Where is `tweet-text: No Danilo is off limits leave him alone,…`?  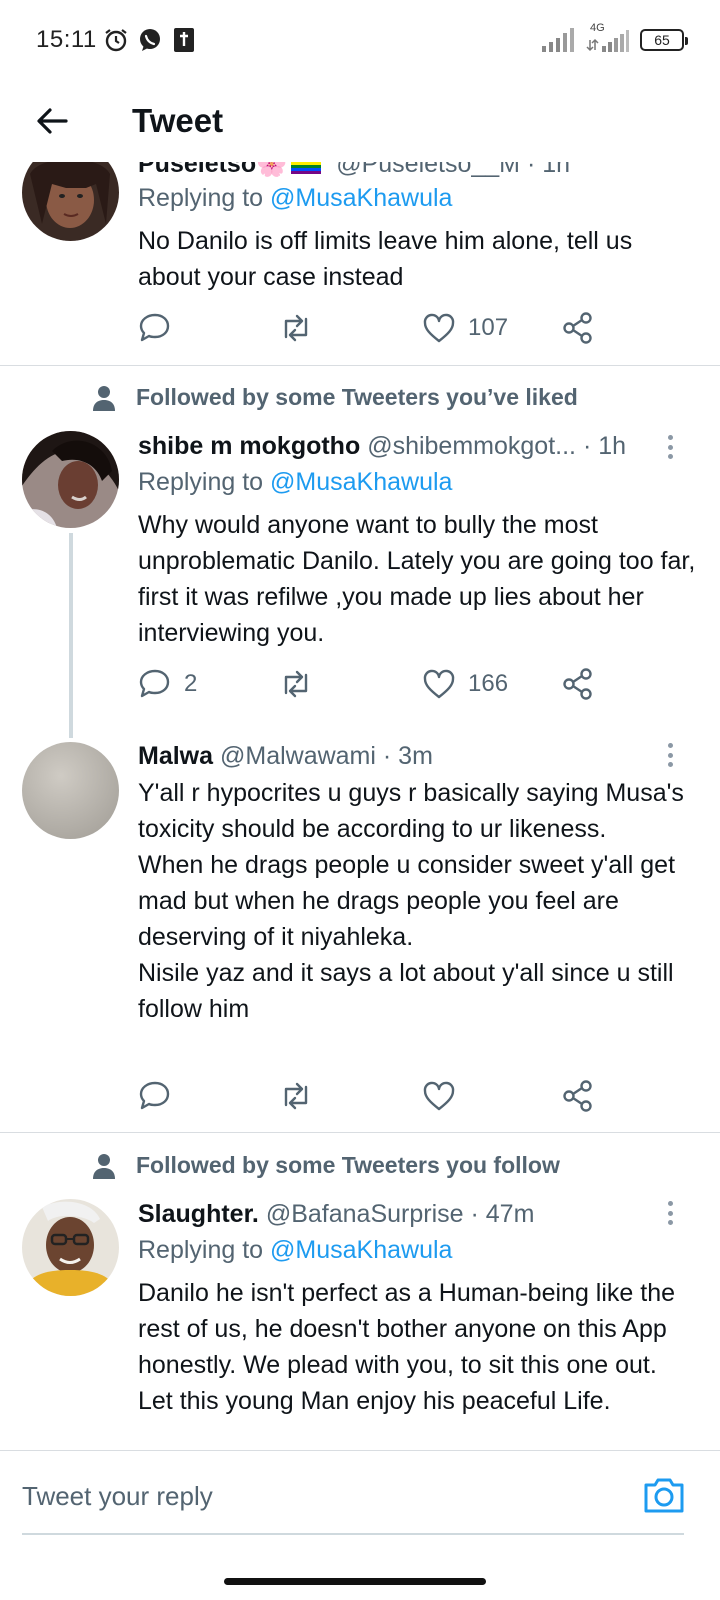
tweet-text: No Danilo is off limits leave him alone,… is located at coordinates (385, 259).